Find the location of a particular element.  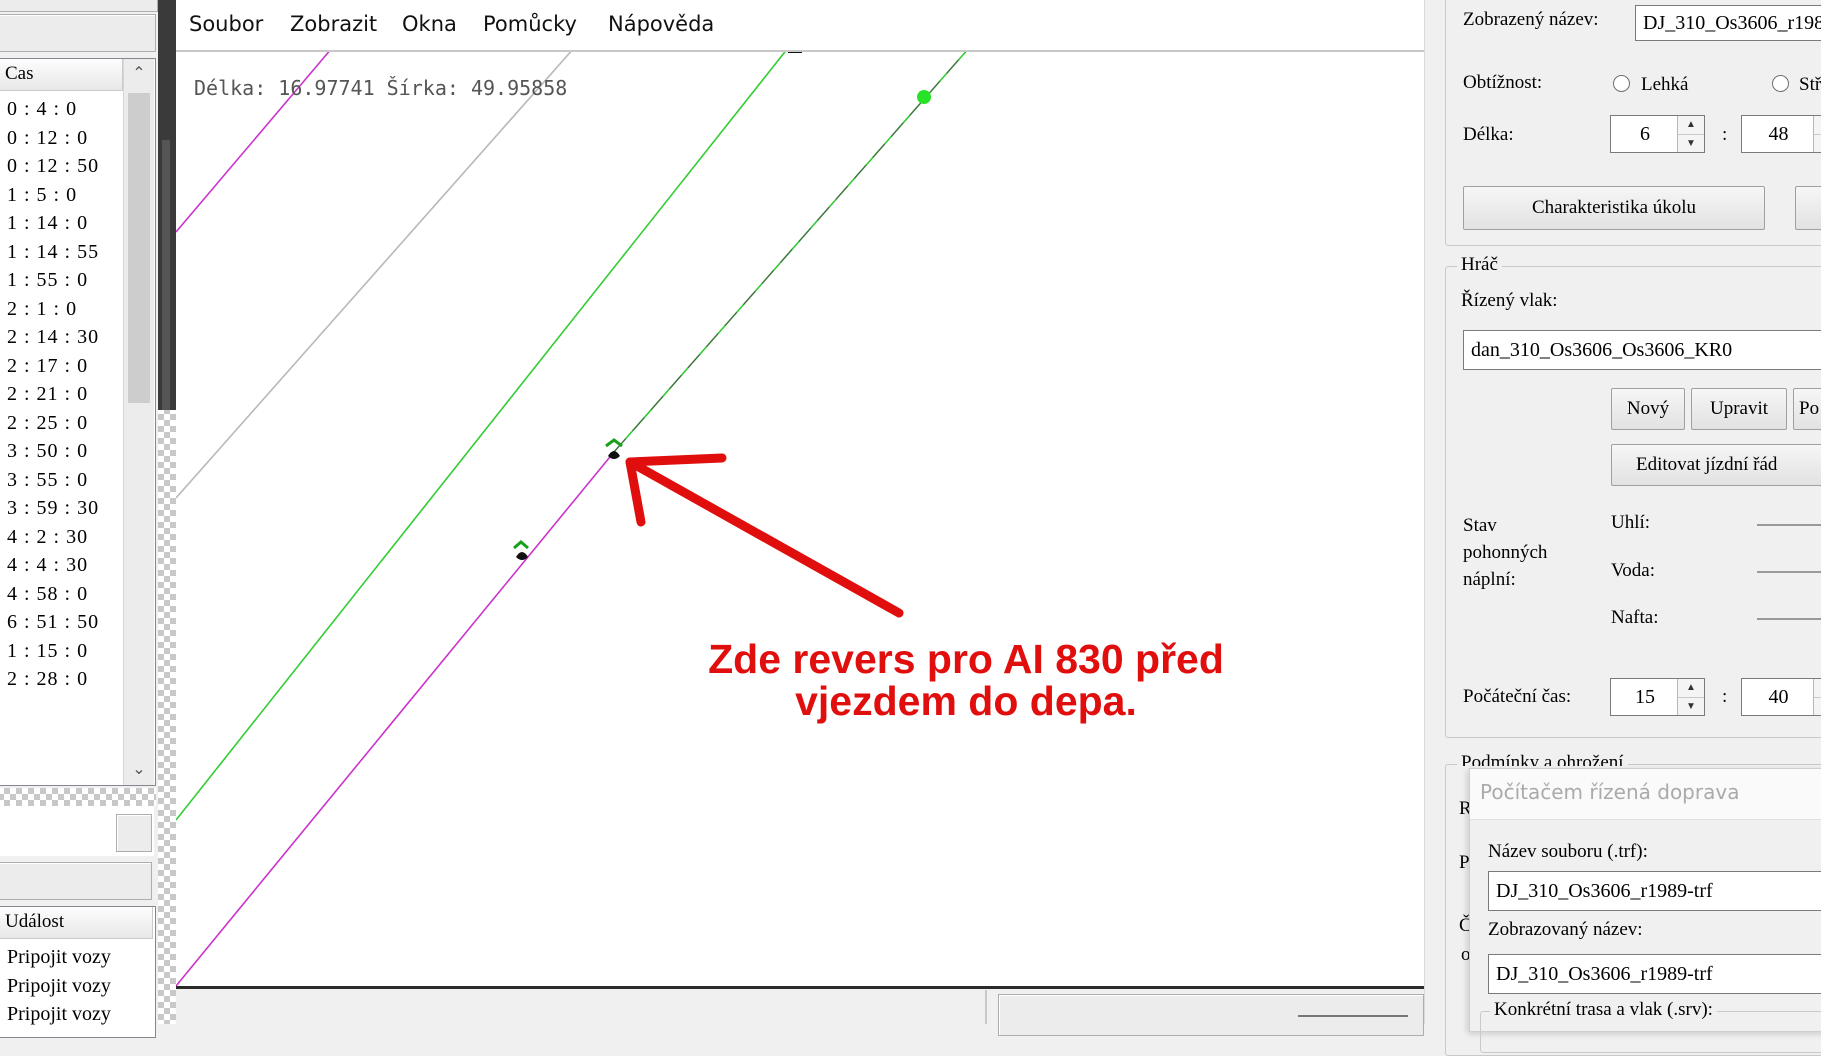

length-hours-spin: ▲ ▼ is located at coordinates (1690, 134).